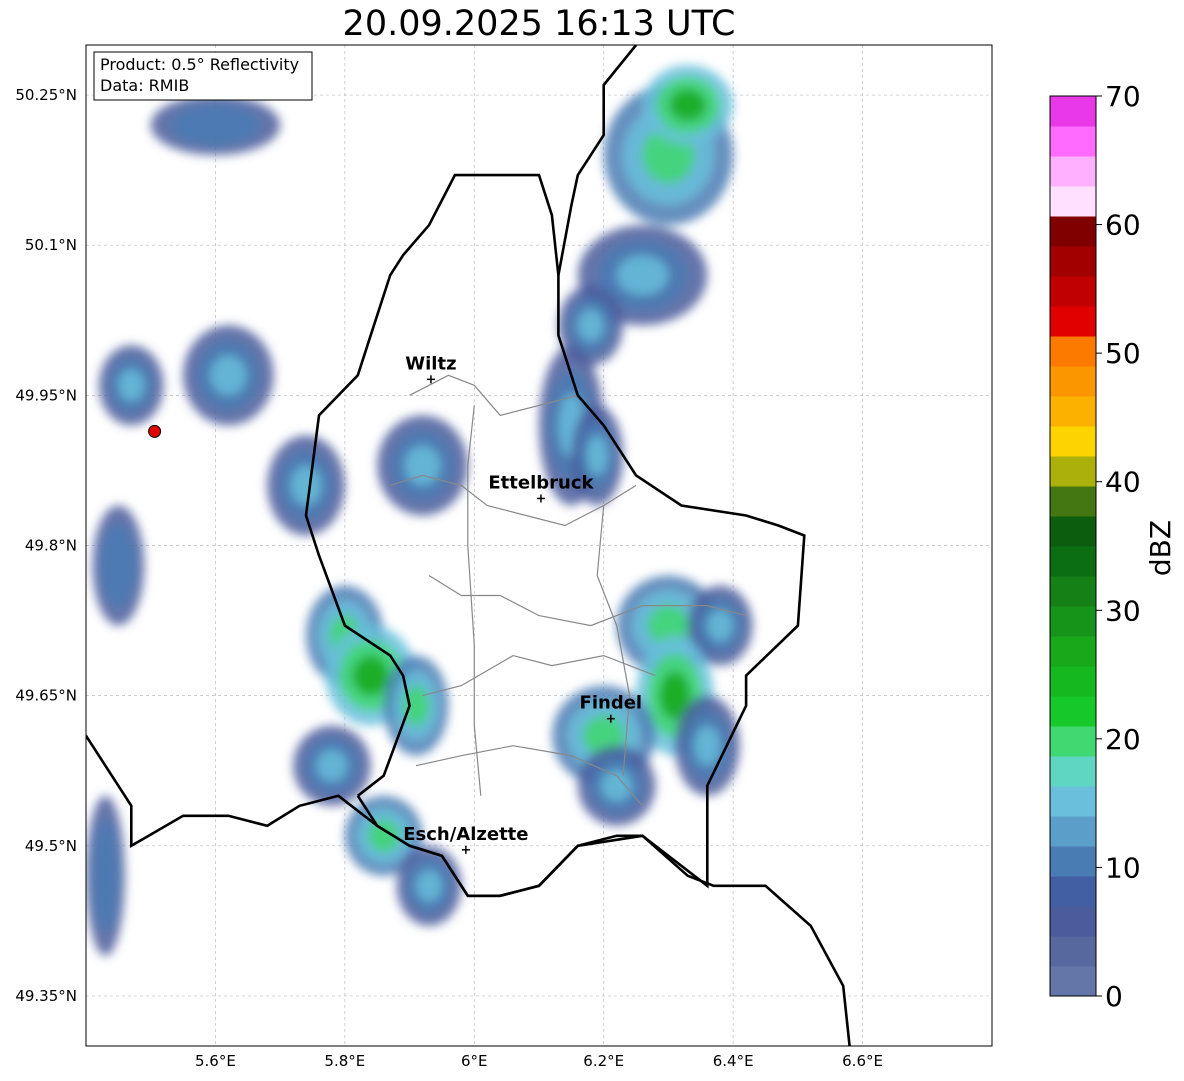 The image size is (1184, 1081). What do you see at coordinates (474, 1061) in the screenshot?
I see `x-tick-label: 6°E` at bounding box center [474, 1061].